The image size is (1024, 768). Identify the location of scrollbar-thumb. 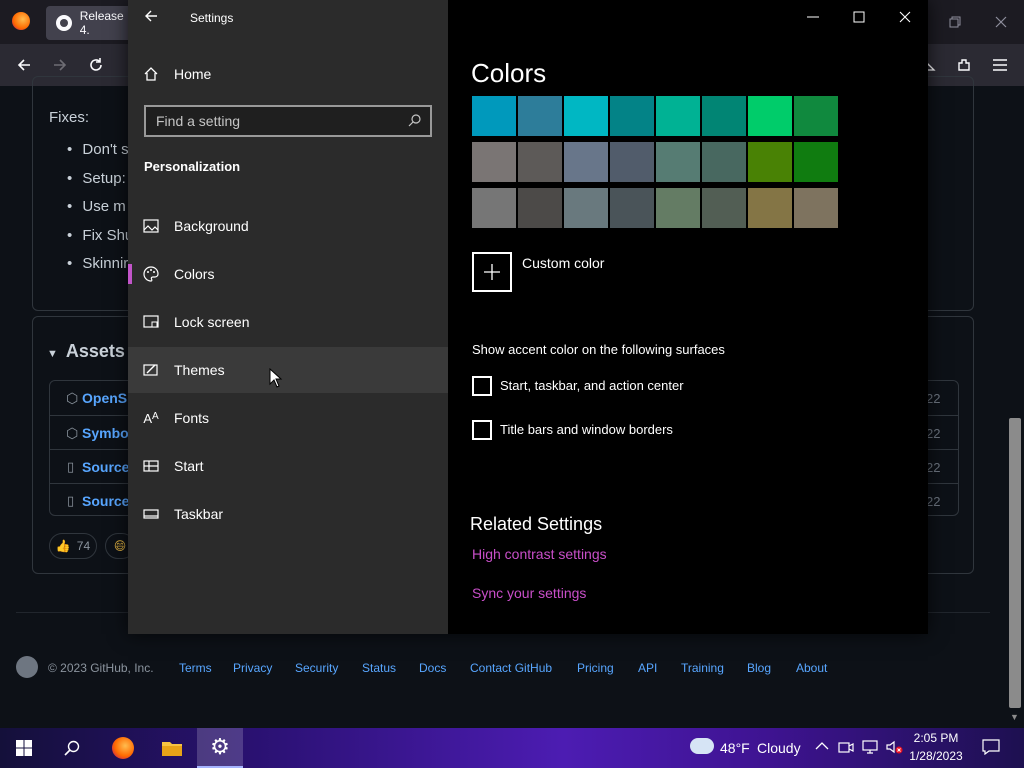
(1015, 563).